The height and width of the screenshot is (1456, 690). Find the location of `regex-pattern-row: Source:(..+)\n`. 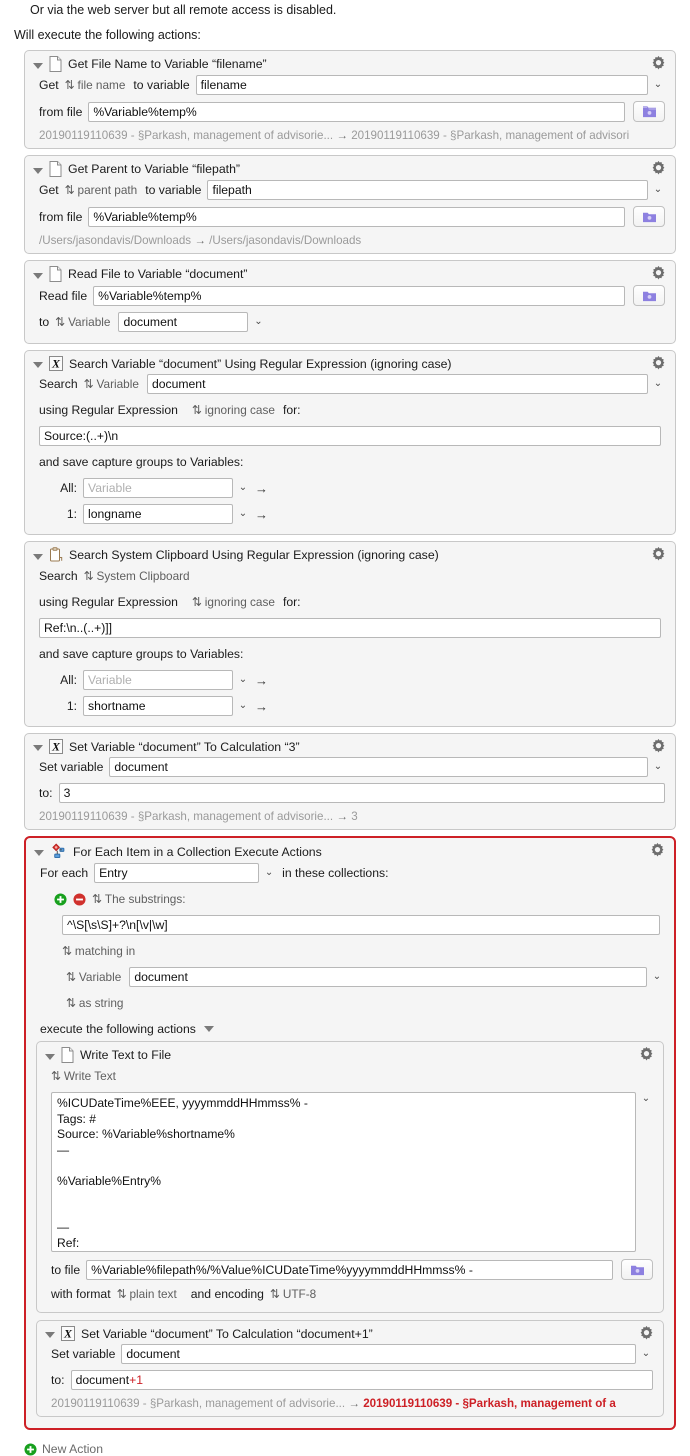

regex-pattern-row: Source:(..+)\n is located at coordinates (350, 436).